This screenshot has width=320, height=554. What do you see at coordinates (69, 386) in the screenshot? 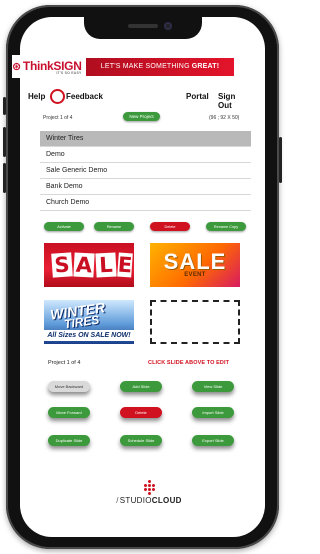
I see `move-backward-button: Move Backward` at bounding box center [69, 386].